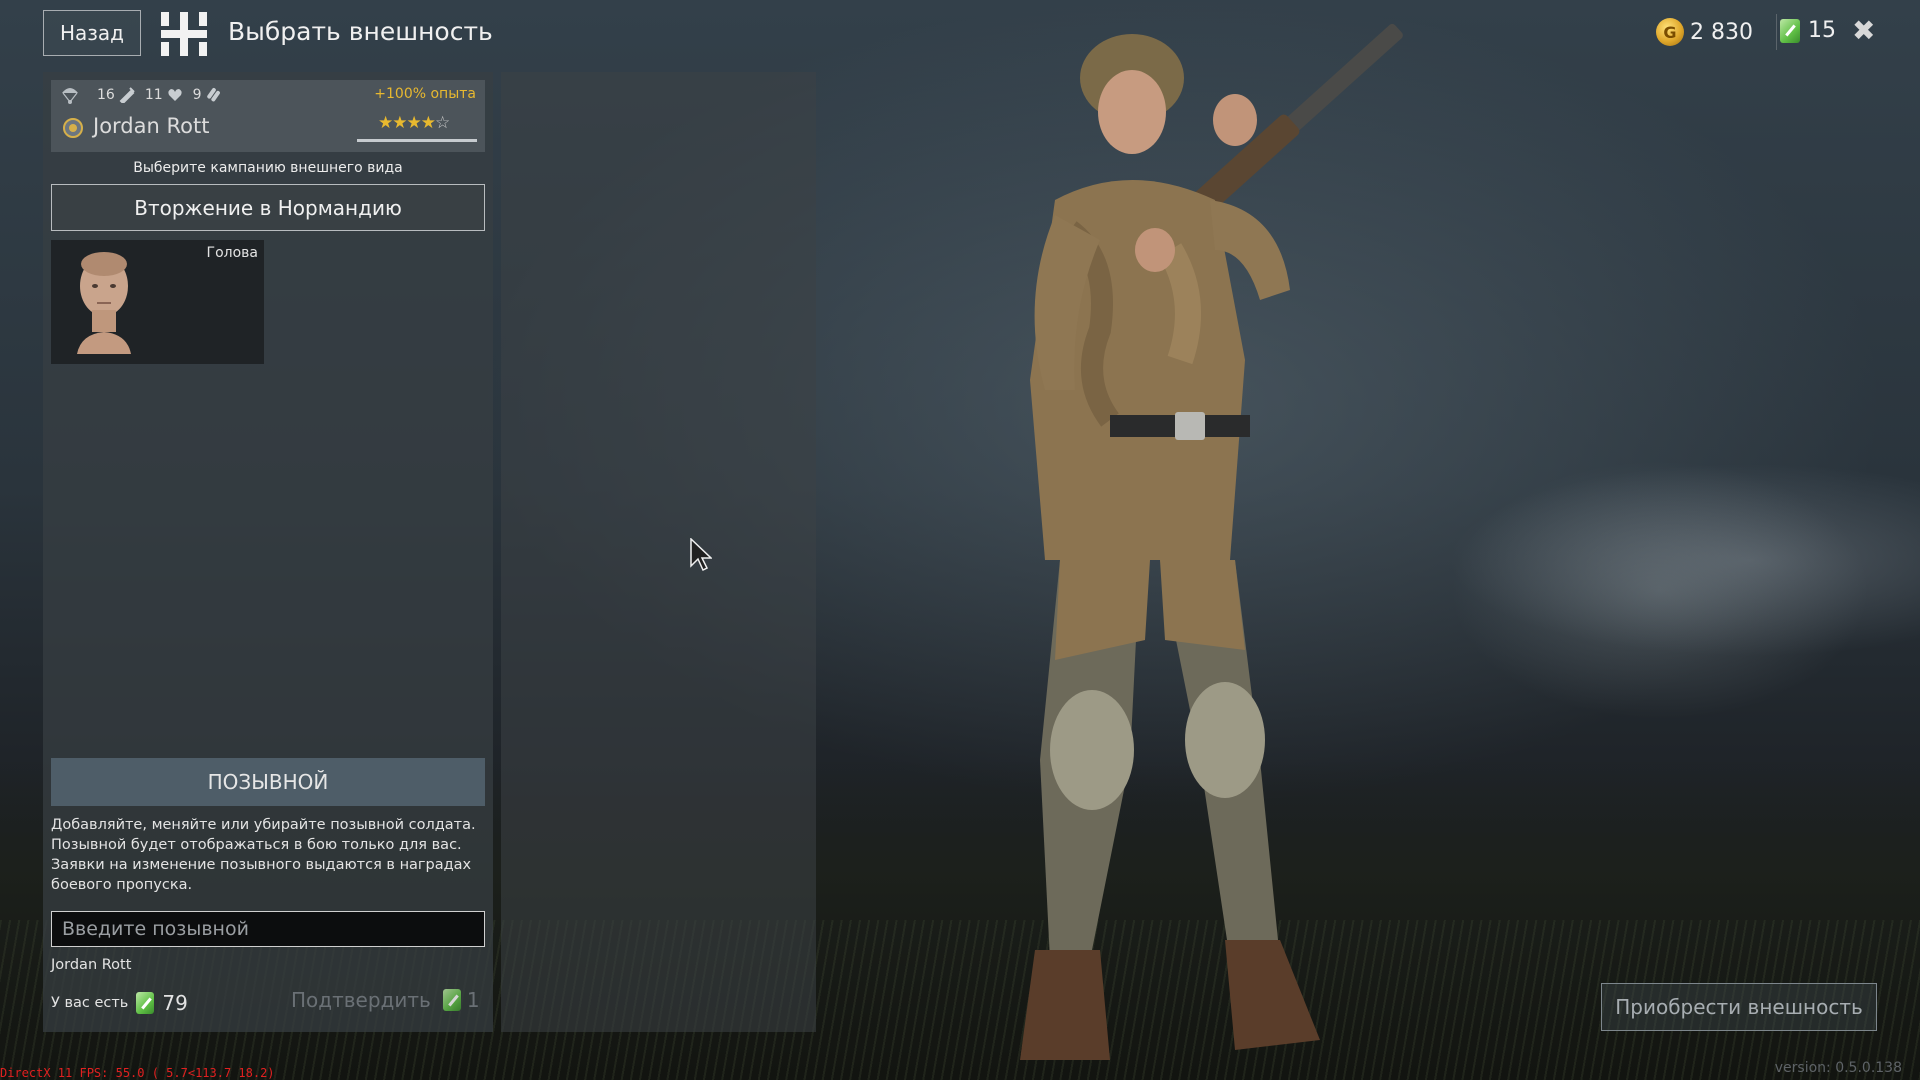 Image resolution: width=1920 pixels, height=1080 pixels. Describe the element at coordinates (268, 168) in the screenshot. I see `campaign-hint: Выберите кампанию внешнего вида` at that location.